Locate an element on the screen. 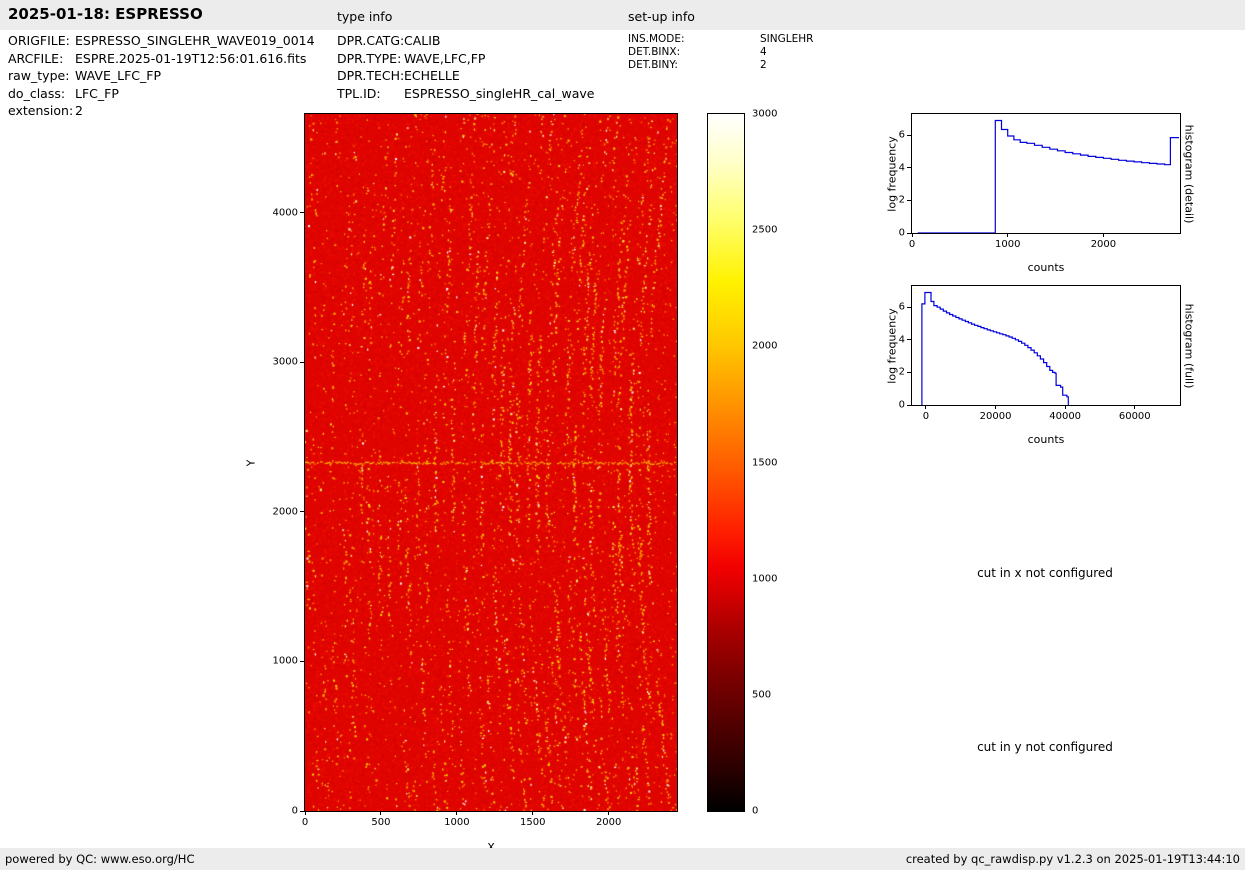 The image size is (1245, 870). x-tick-label: 1500 is located at coordinates (533, 822).